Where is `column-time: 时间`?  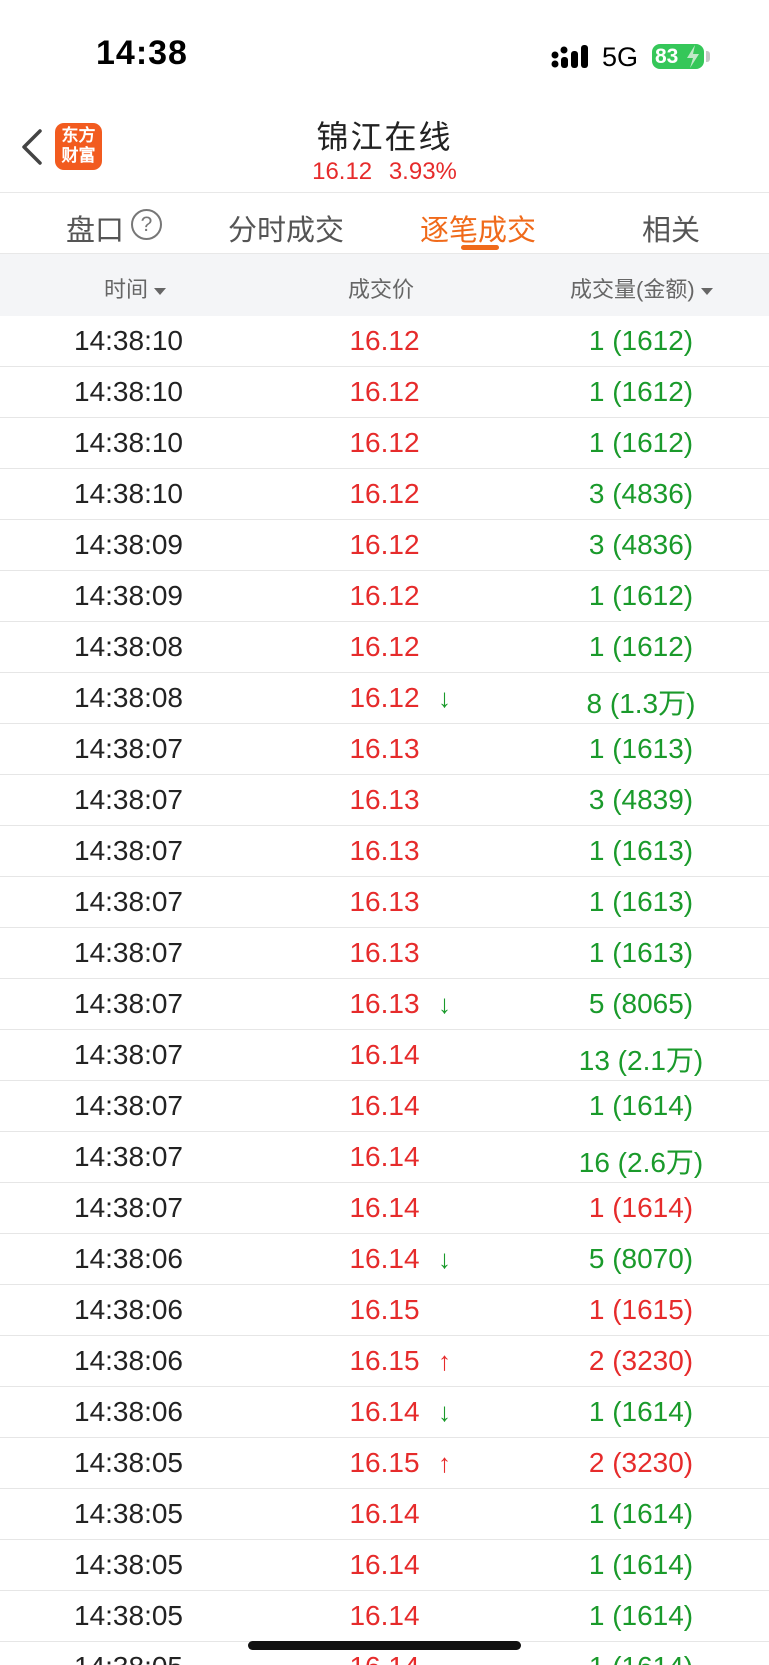 column-time: 时间 is located at coordinates (135, 288).